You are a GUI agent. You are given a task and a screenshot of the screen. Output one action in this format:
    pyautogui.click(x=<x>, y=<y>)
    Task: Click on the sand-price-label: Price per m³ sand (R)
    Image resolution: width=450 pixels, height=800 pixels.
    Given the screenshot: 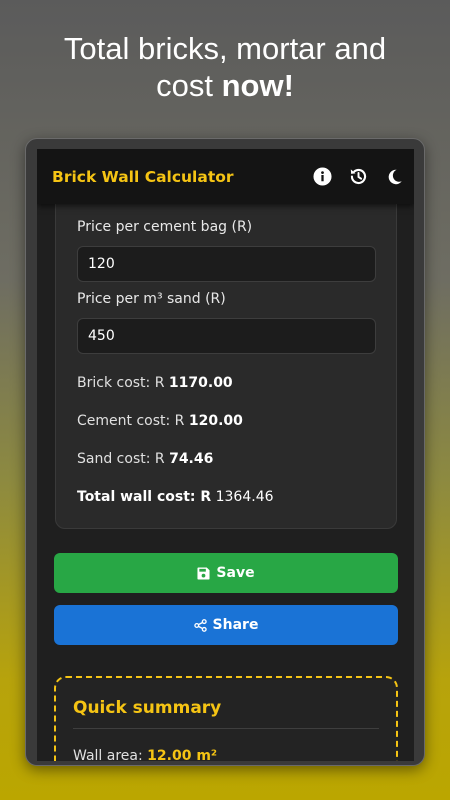 What is the action you would take?
    pyautogui.click(x=151, y=299)
    